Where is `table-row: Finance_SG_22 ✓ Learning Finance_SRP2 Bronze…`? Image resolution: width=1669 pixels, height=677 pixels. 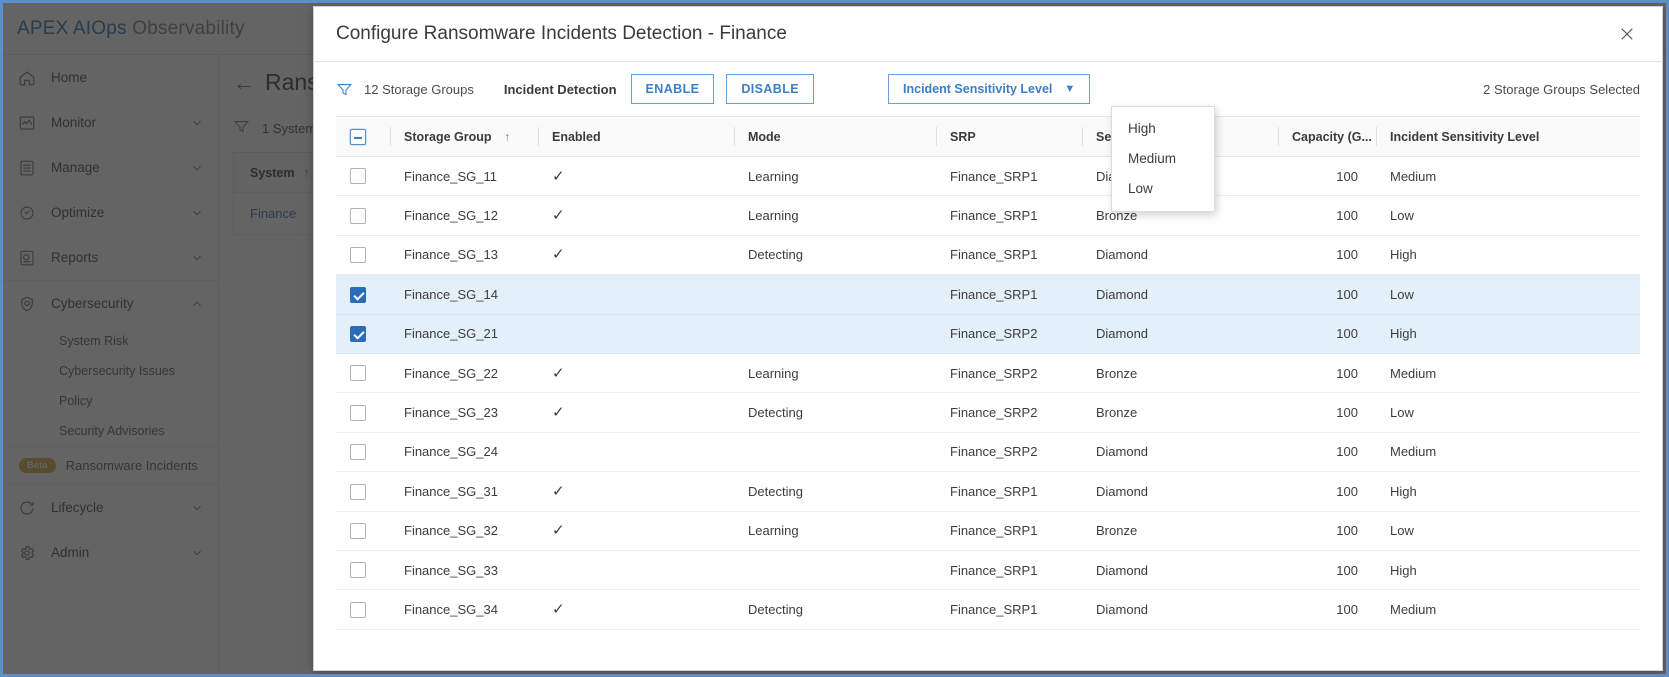 table-row: Finance_SG_22 ✓ Learning Finance_SRP2 Bronze… is located at coordinates (988, 373).